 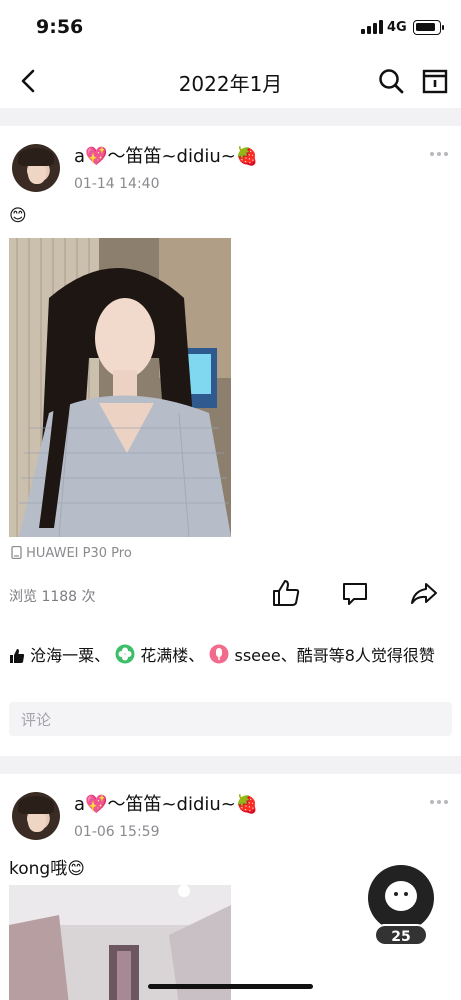 What do you see at coordinates (47, 869) in the screenshot?
I see `post-text: kong哦😊` at bounding box center [47, 869].